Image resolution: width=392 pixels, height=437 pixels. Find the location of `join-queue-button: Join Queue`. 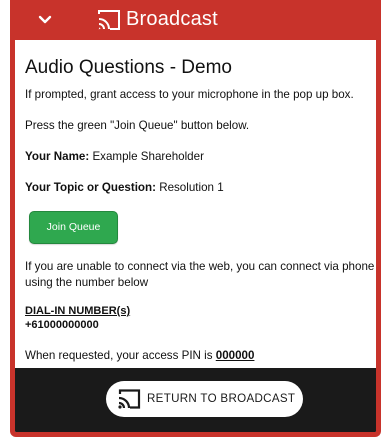

join-queue-button: Join Queue is located at coordinates (73, 227).